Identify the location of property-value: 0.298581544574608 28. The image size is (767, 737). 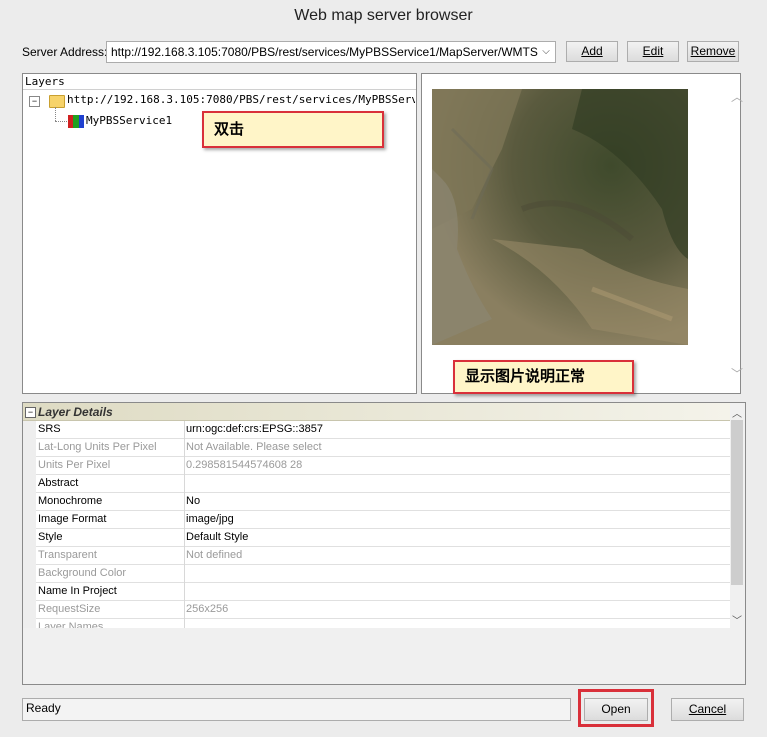
(244, 465).